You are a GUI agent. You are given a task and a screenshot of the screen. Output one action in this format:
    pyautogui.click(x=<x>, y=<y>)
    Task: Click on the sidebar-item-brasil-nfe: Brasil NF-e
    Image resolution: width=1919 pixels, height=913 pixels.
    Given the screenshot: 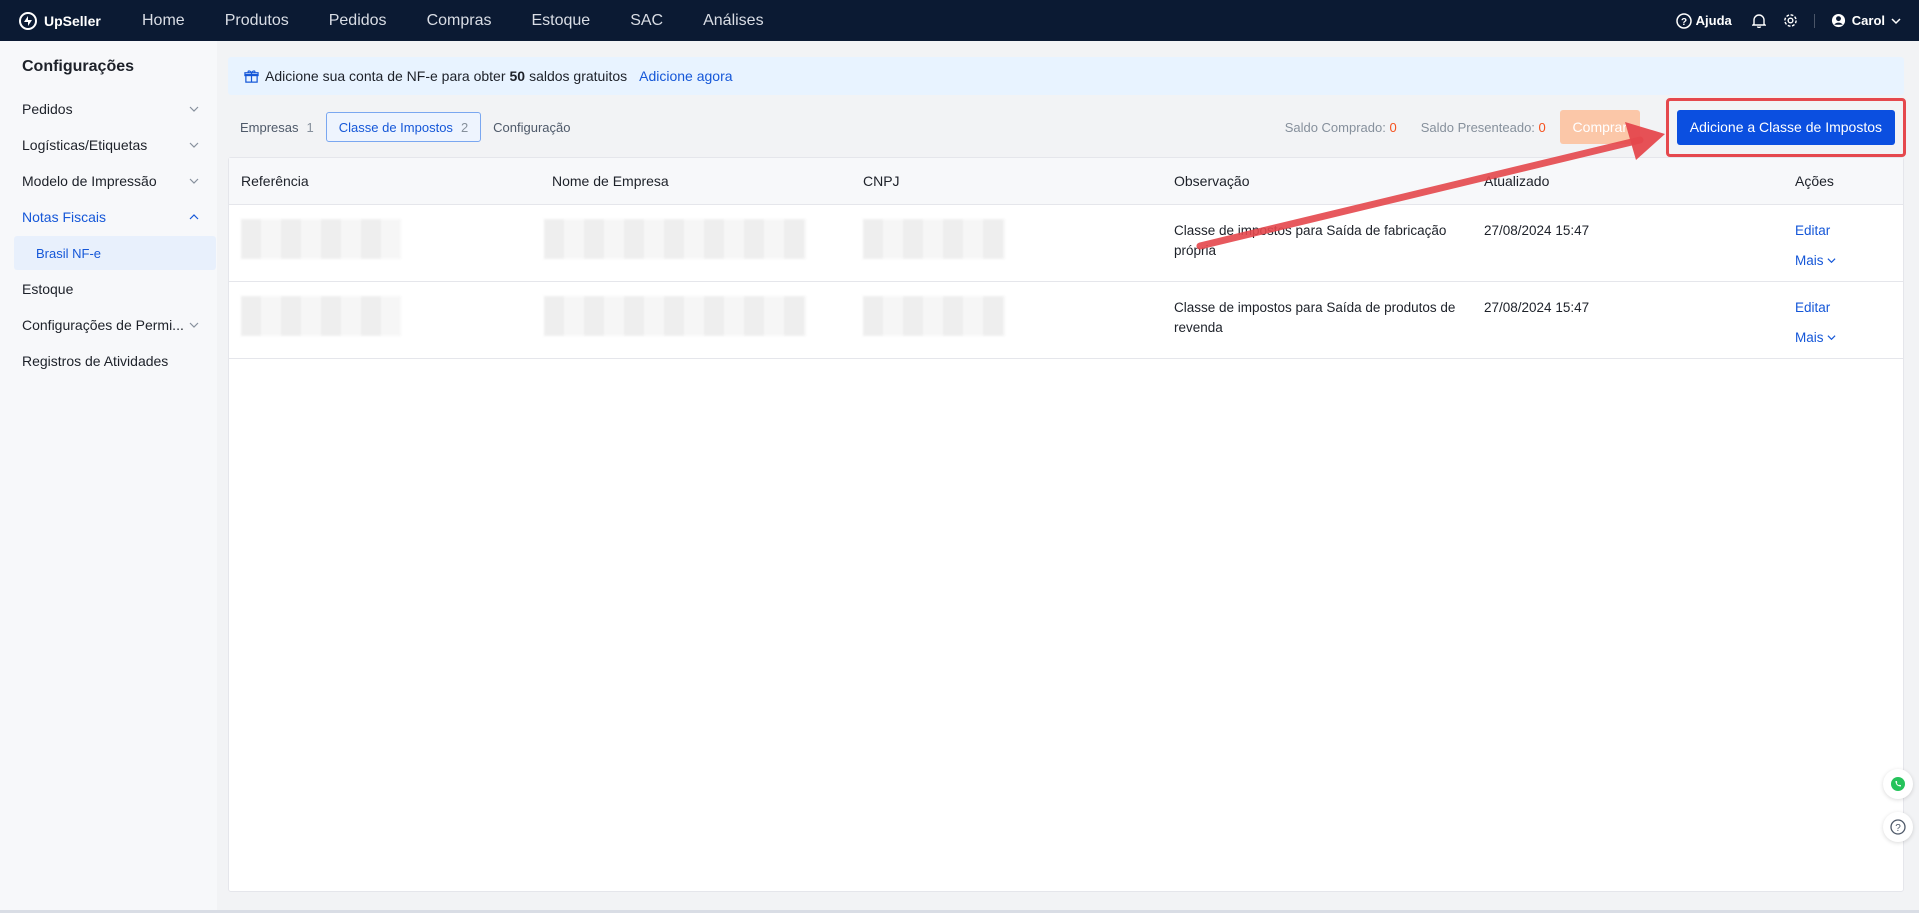 What is the action you would take?
    pyautogui.click(x=115, y=253)
    